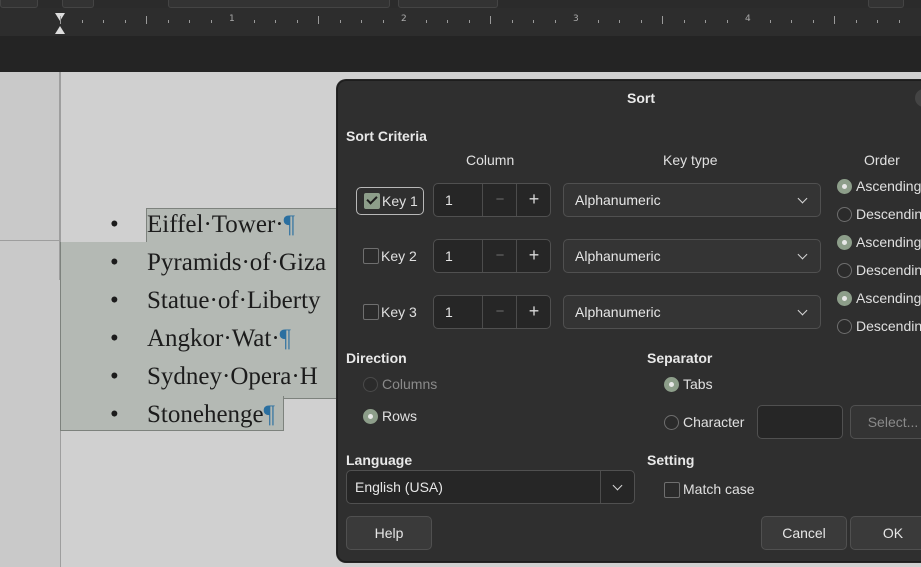  What do you see at coordinates (232, 376) in the screenshot?
I see `list-item-text: Sydney·Opera·H` at bounding box center [232, 376].